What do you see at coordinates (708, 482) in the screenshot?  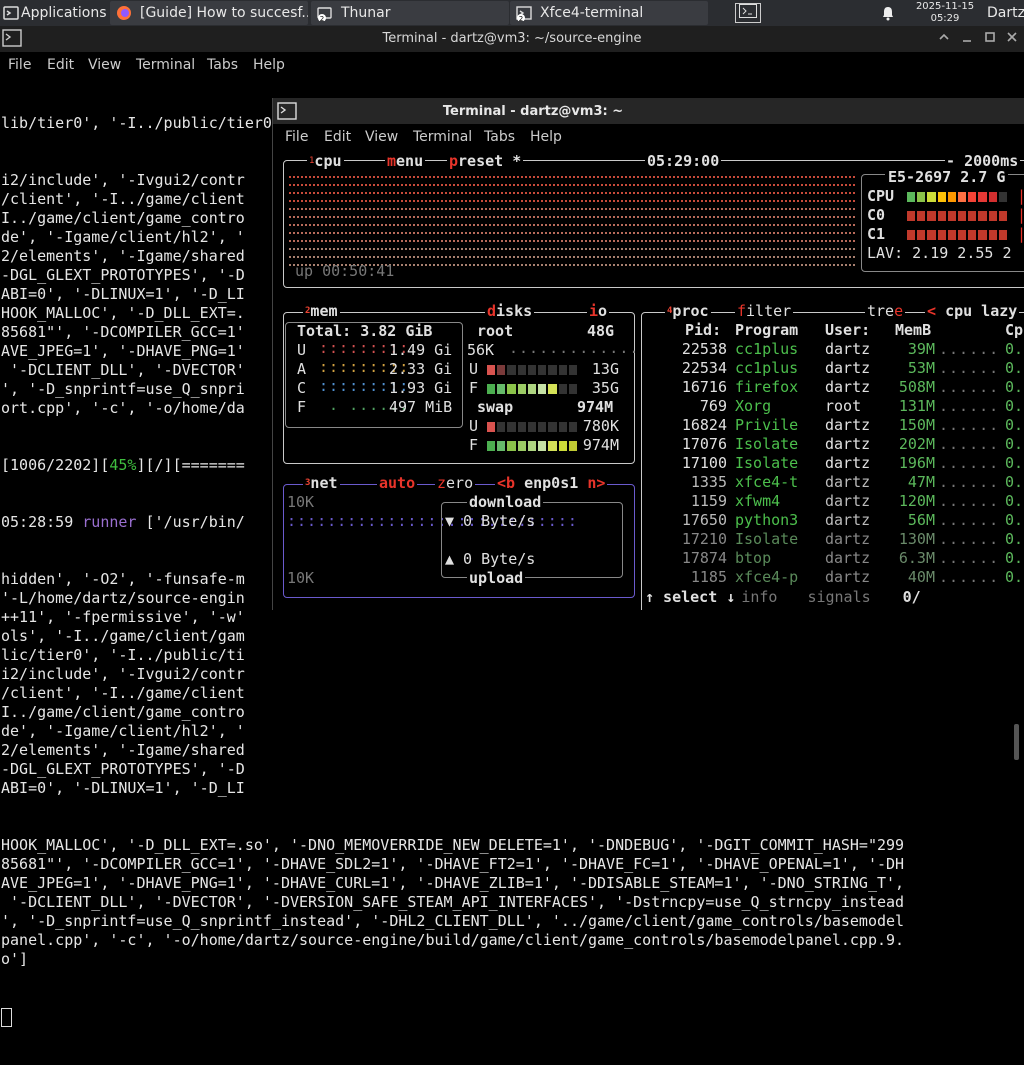 I see `process-pid: 1335` at bounding box center [708, 482].